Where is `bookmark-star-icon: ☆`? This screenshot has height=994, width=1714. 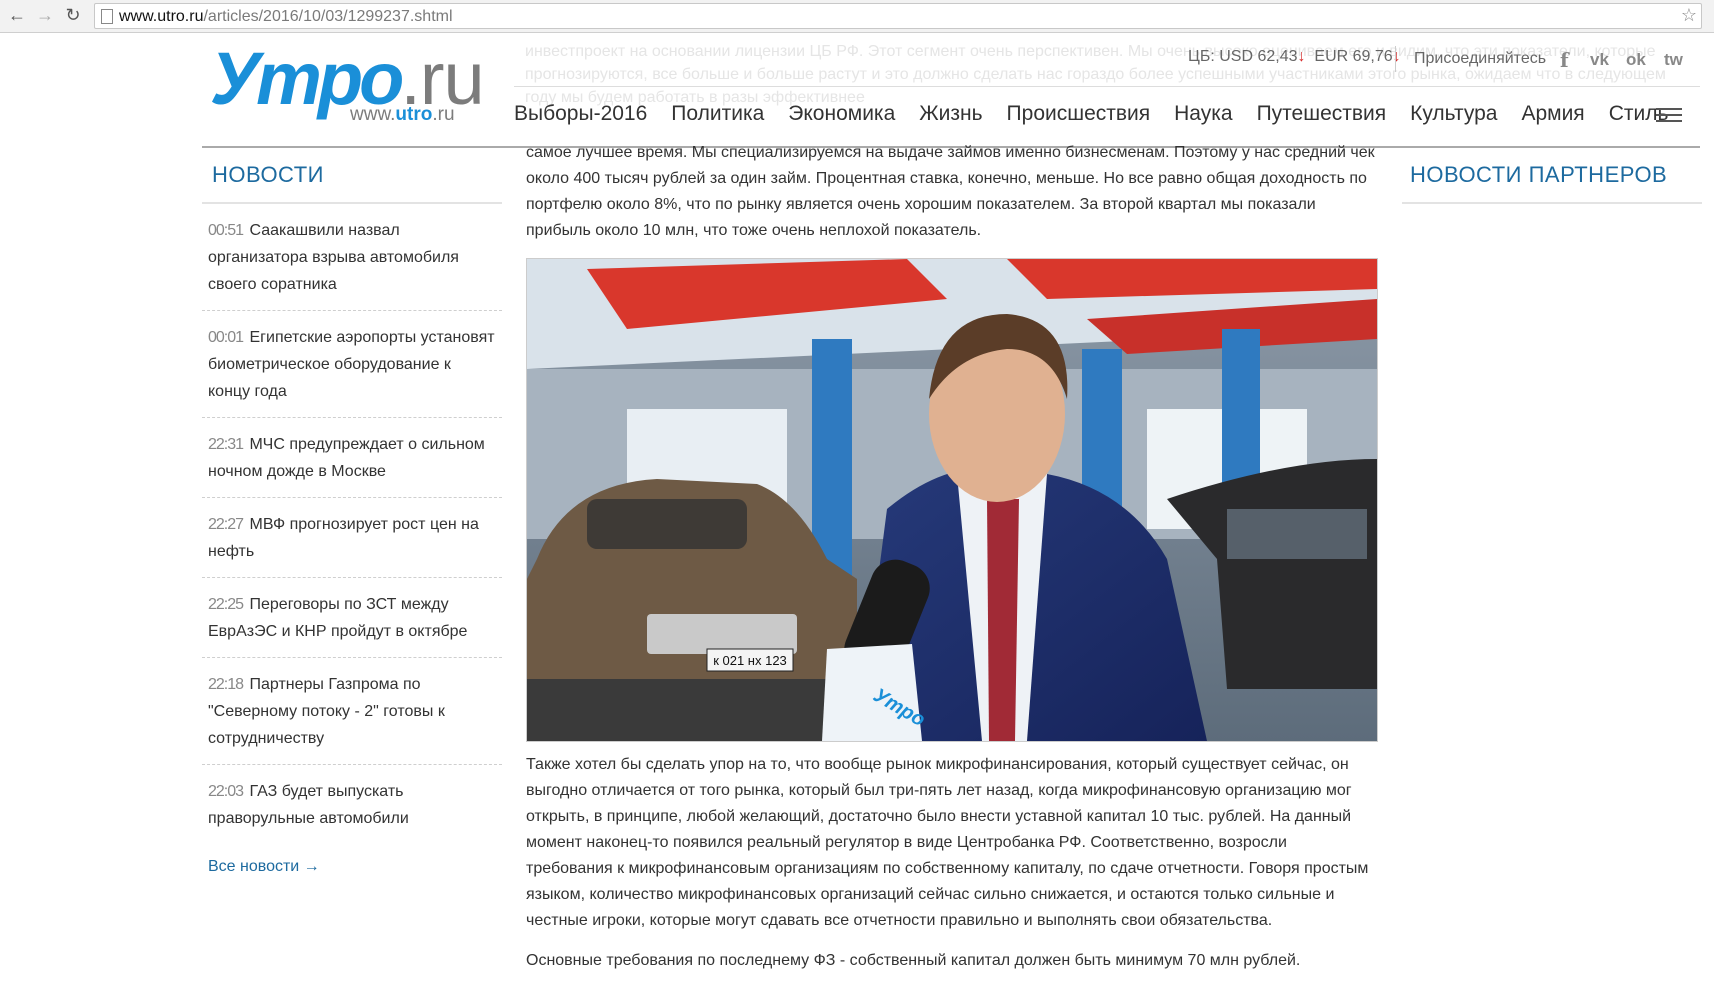
bookmark-star-icon: ☆ is located at coordinates (1689, 15).